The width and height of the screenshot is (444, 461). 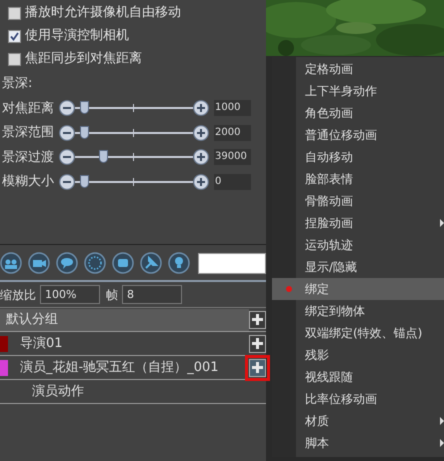 I want to click on people-icon, so click(x=11, y=263).